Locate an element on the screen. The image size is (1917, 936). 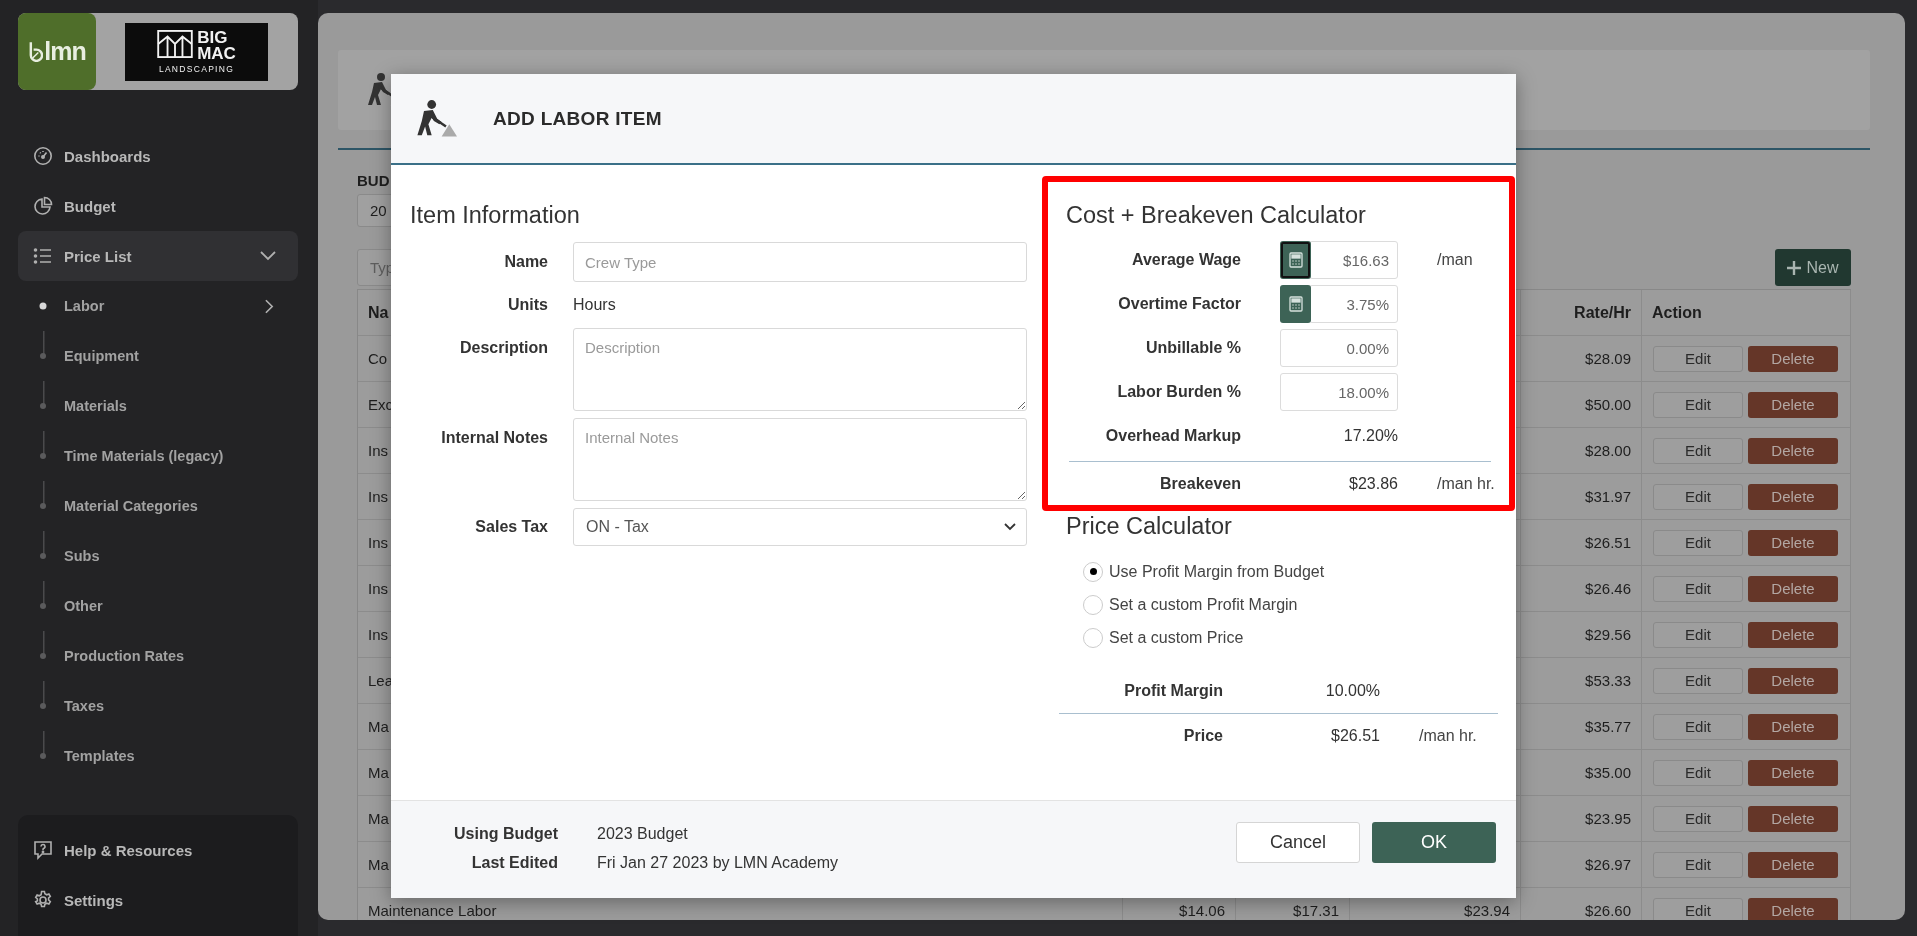
settings-icon is located at coordinates (43, 900).